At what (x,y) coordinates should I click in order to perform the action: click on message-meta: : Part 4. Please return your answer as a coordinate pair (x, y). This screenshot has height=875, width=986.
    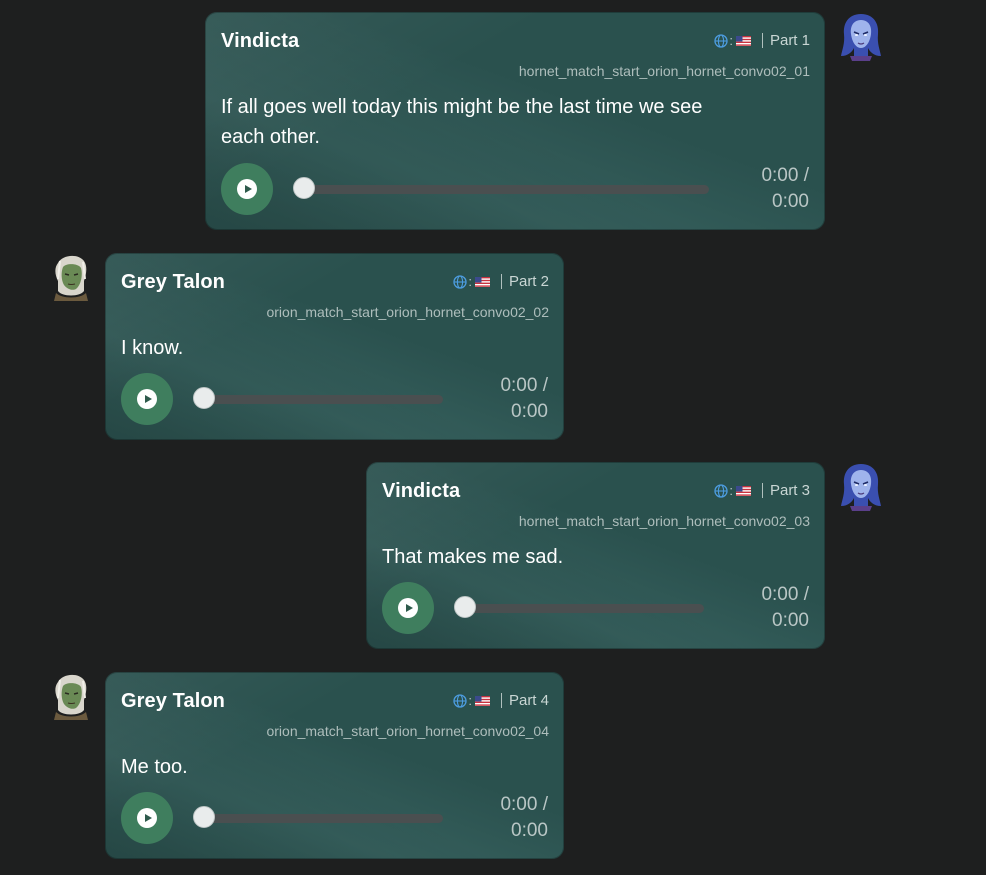
    Looking at the image, I should click on (501, 700).